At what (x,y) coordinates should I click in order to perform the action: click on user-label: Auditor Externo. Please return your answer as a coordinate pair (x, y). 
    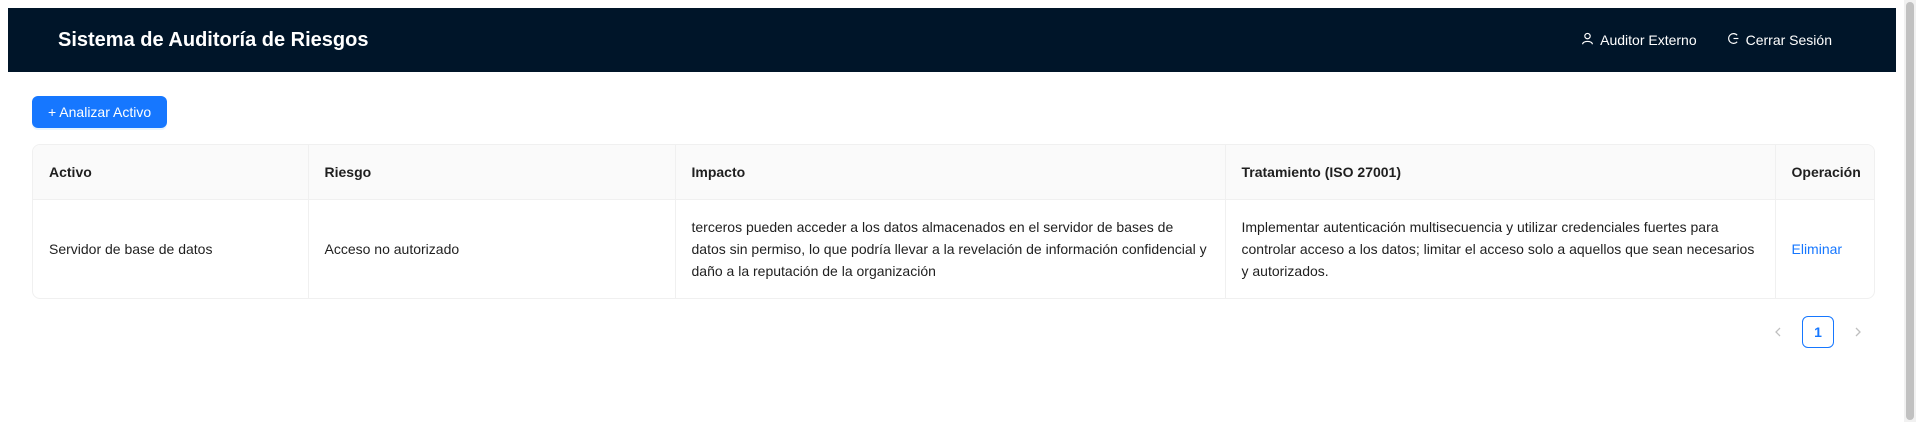
    Looking at the image, I should click on (1648, 40).